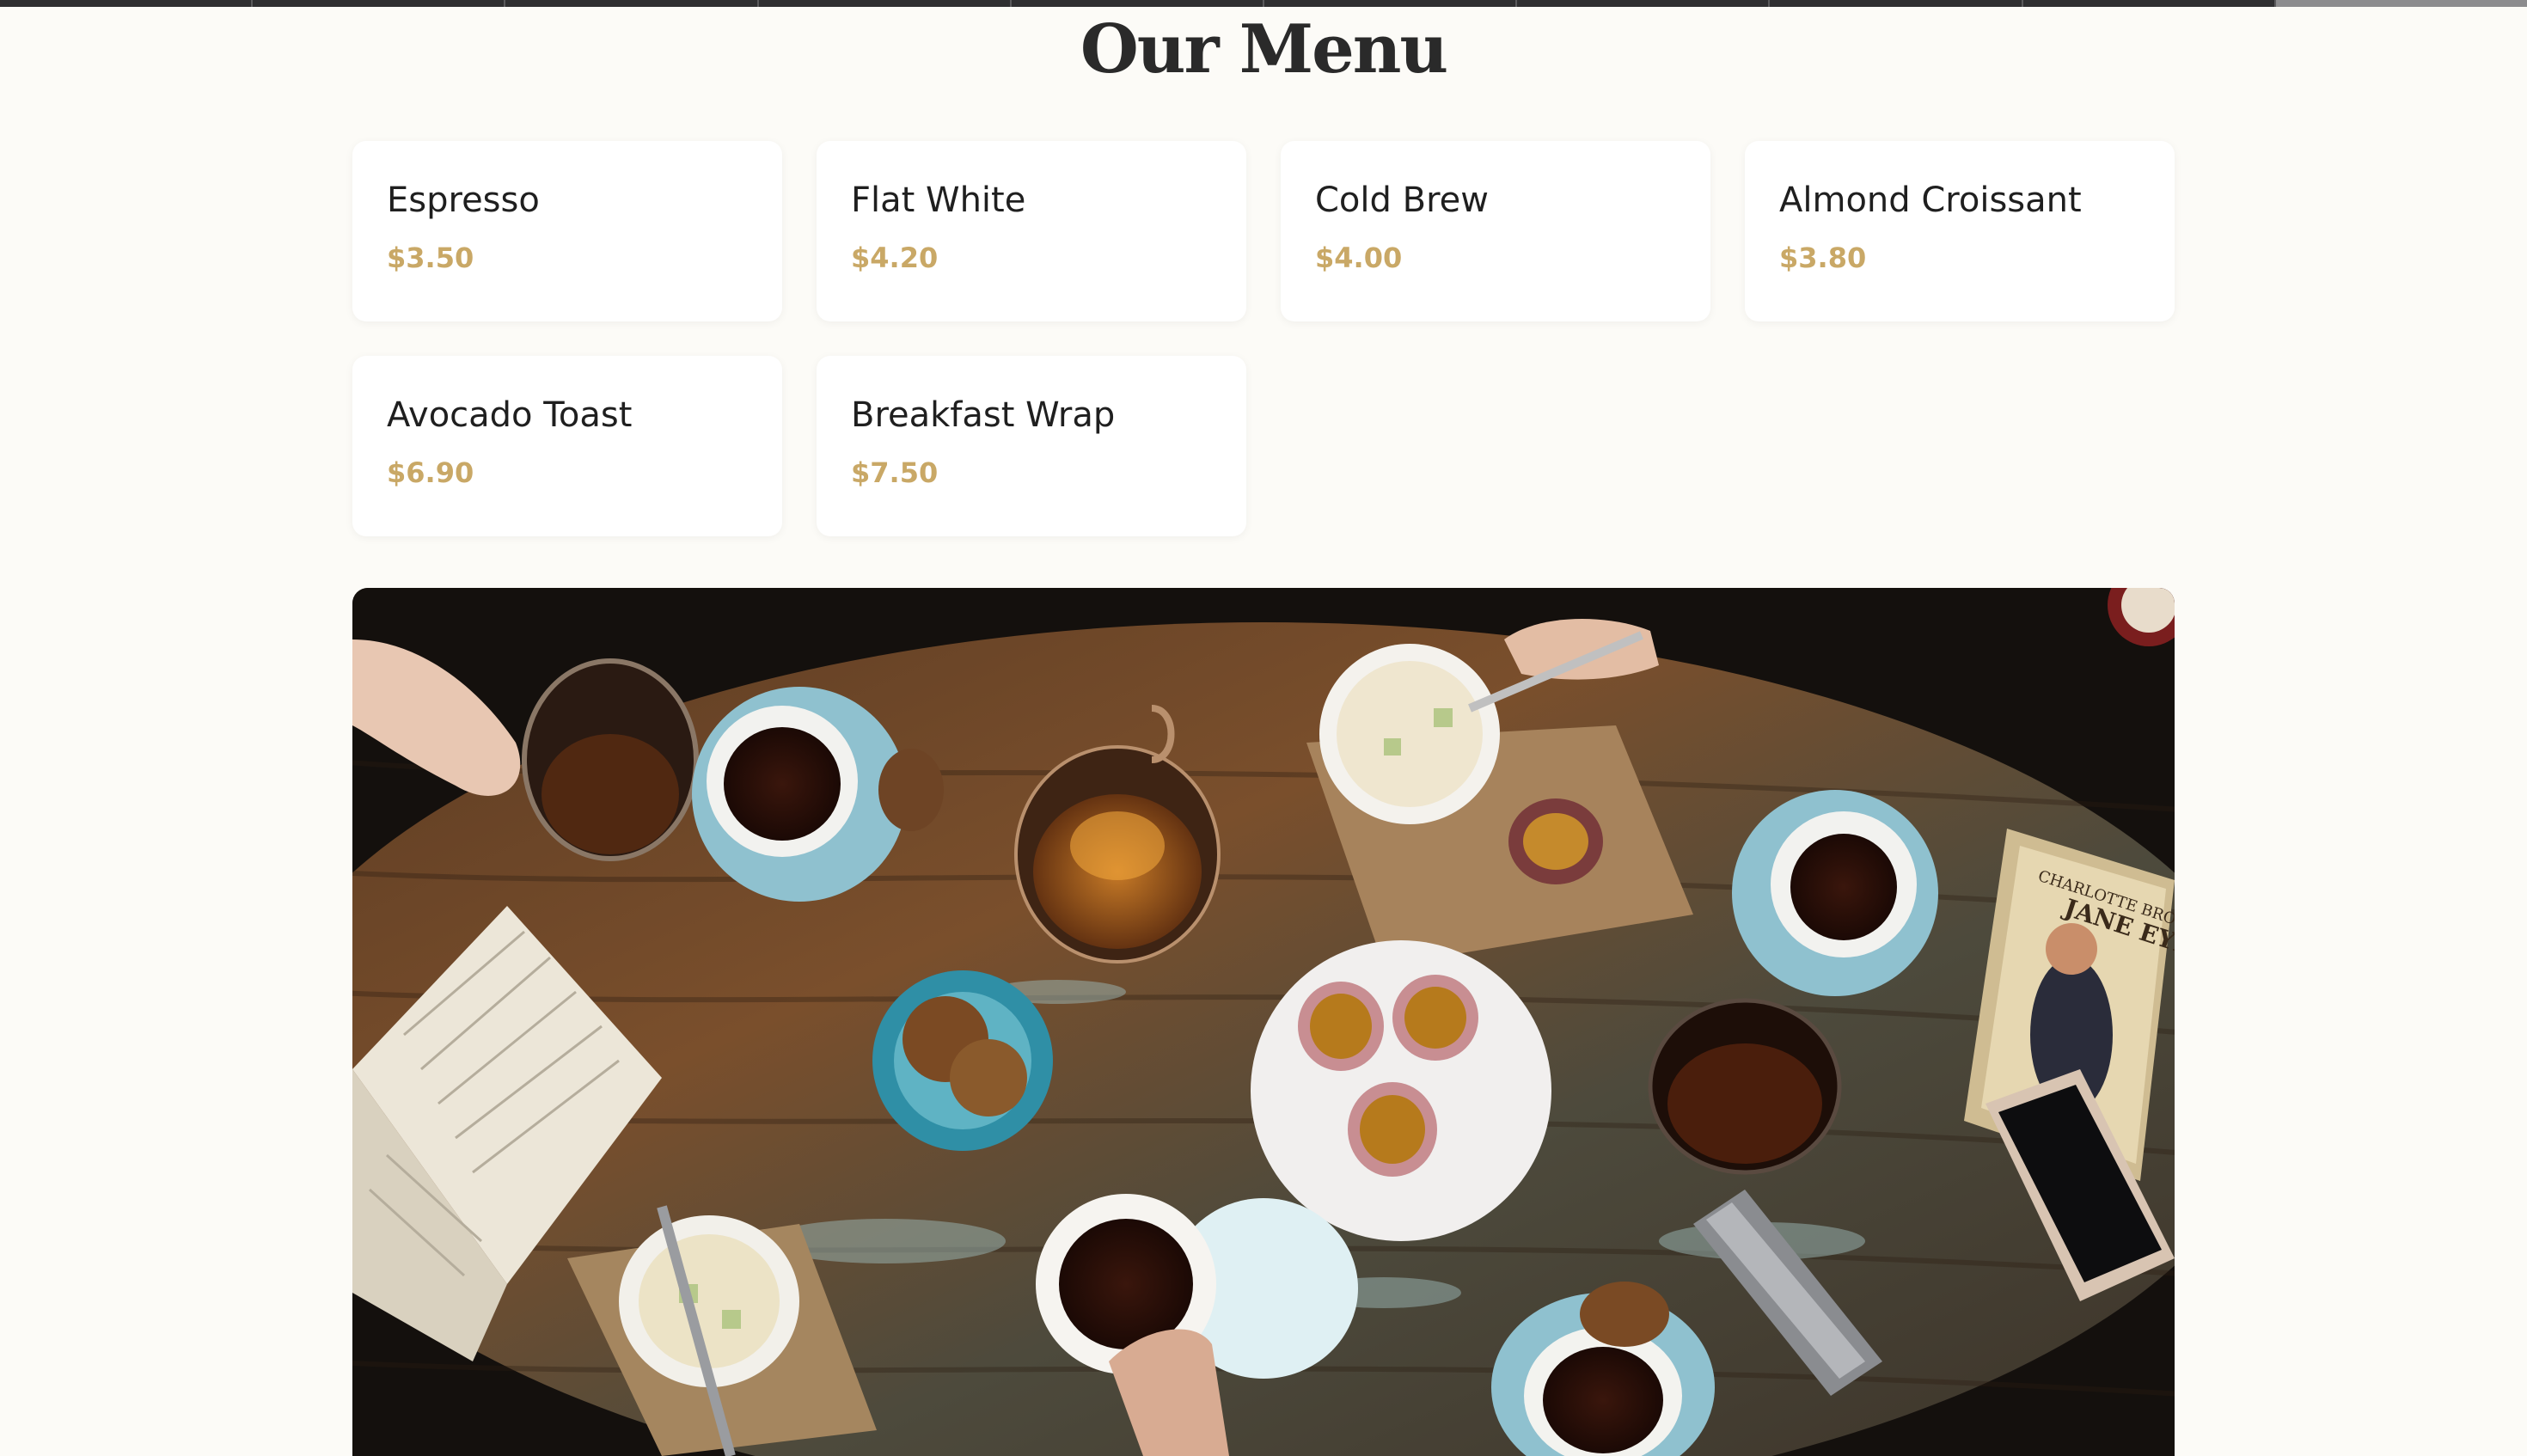  Describe the element at coordinates (895, 258) in the screenshot. I see `menu-item-price: $4.20` at that location.